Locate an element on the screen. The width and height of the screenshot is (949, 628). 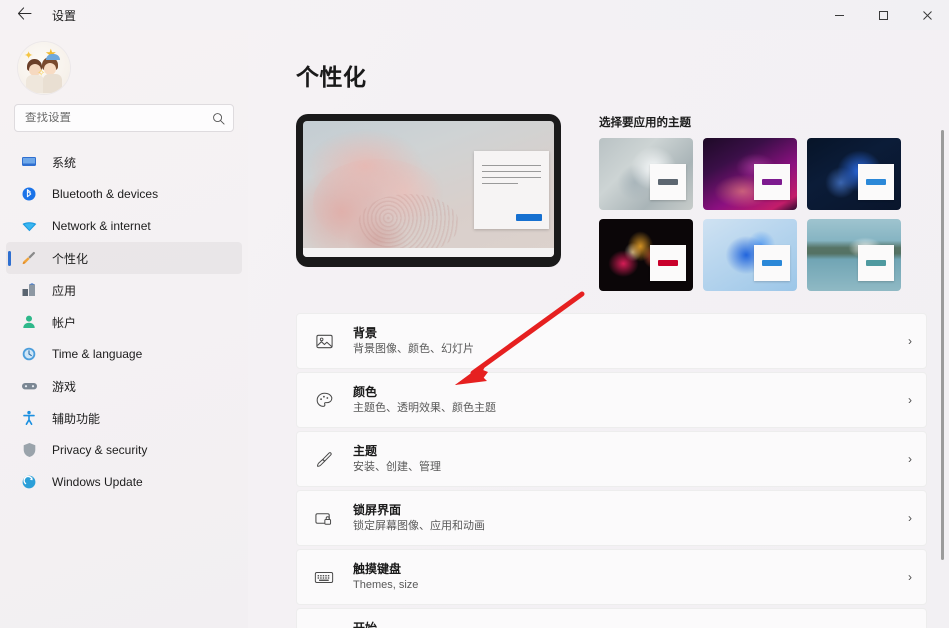
sidebar-item-label: Time & language is located at coordinates (97, 354).